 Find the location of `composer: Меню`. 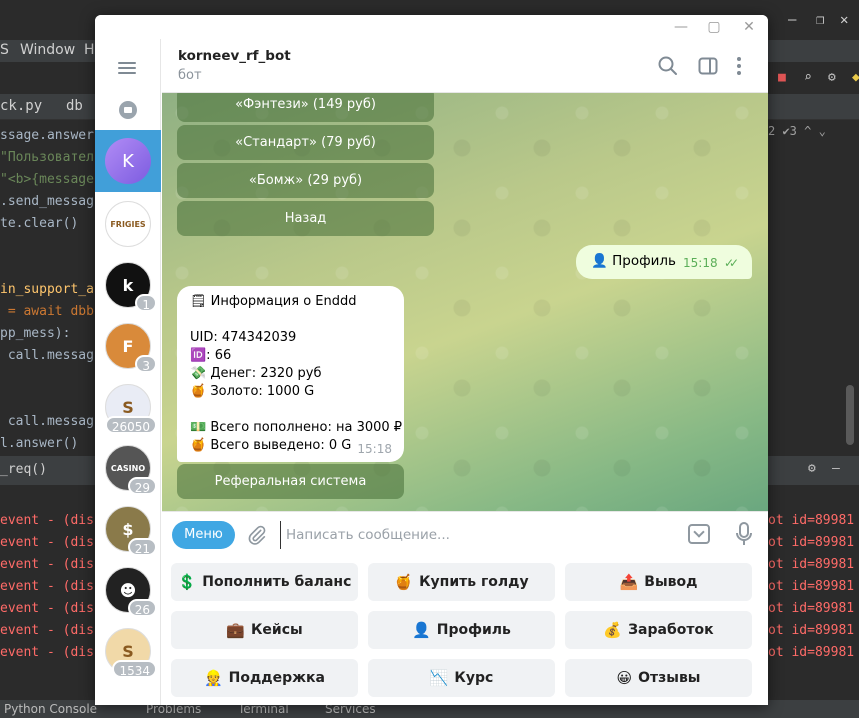

composer: Меню is located at coordinates (465, 534).